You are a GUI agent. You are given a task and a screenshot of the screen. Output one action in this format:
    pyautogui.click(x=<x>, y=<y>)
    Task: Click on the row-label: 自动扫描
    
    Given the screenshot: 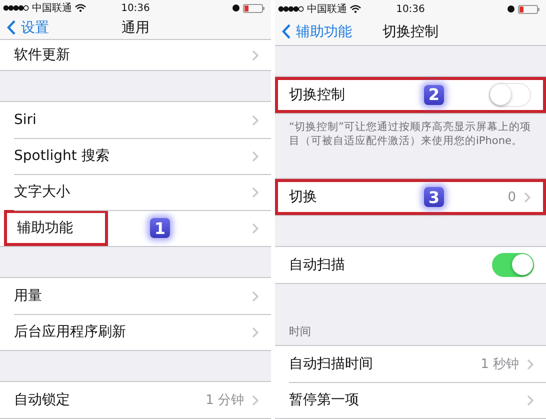 What is the action you would take?
    pyautogui.click(x=317, y=265)
    